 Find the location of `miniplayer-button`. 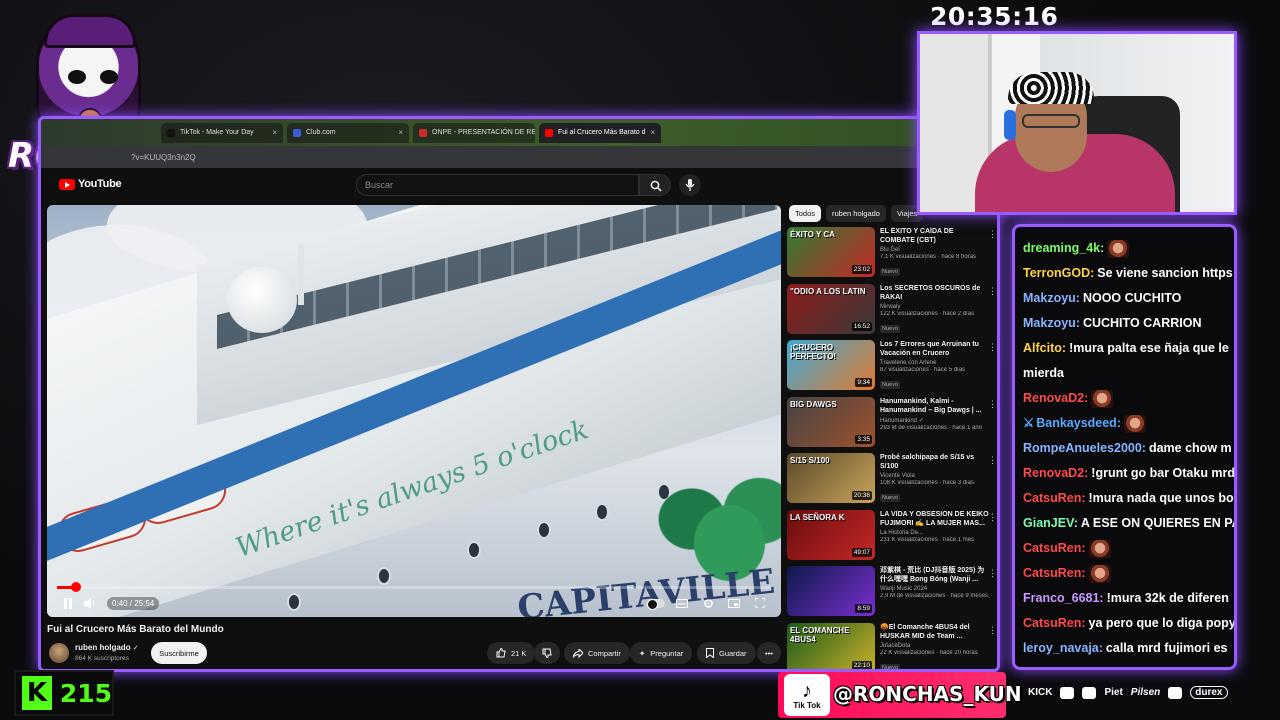

miniplayer-button is located at coordinates (734, 603).